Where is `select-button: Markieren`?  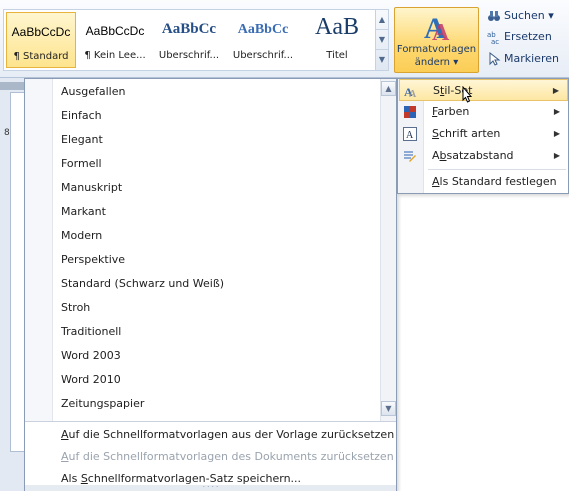
select-button: Markieren is located at coordinates (523, 61).